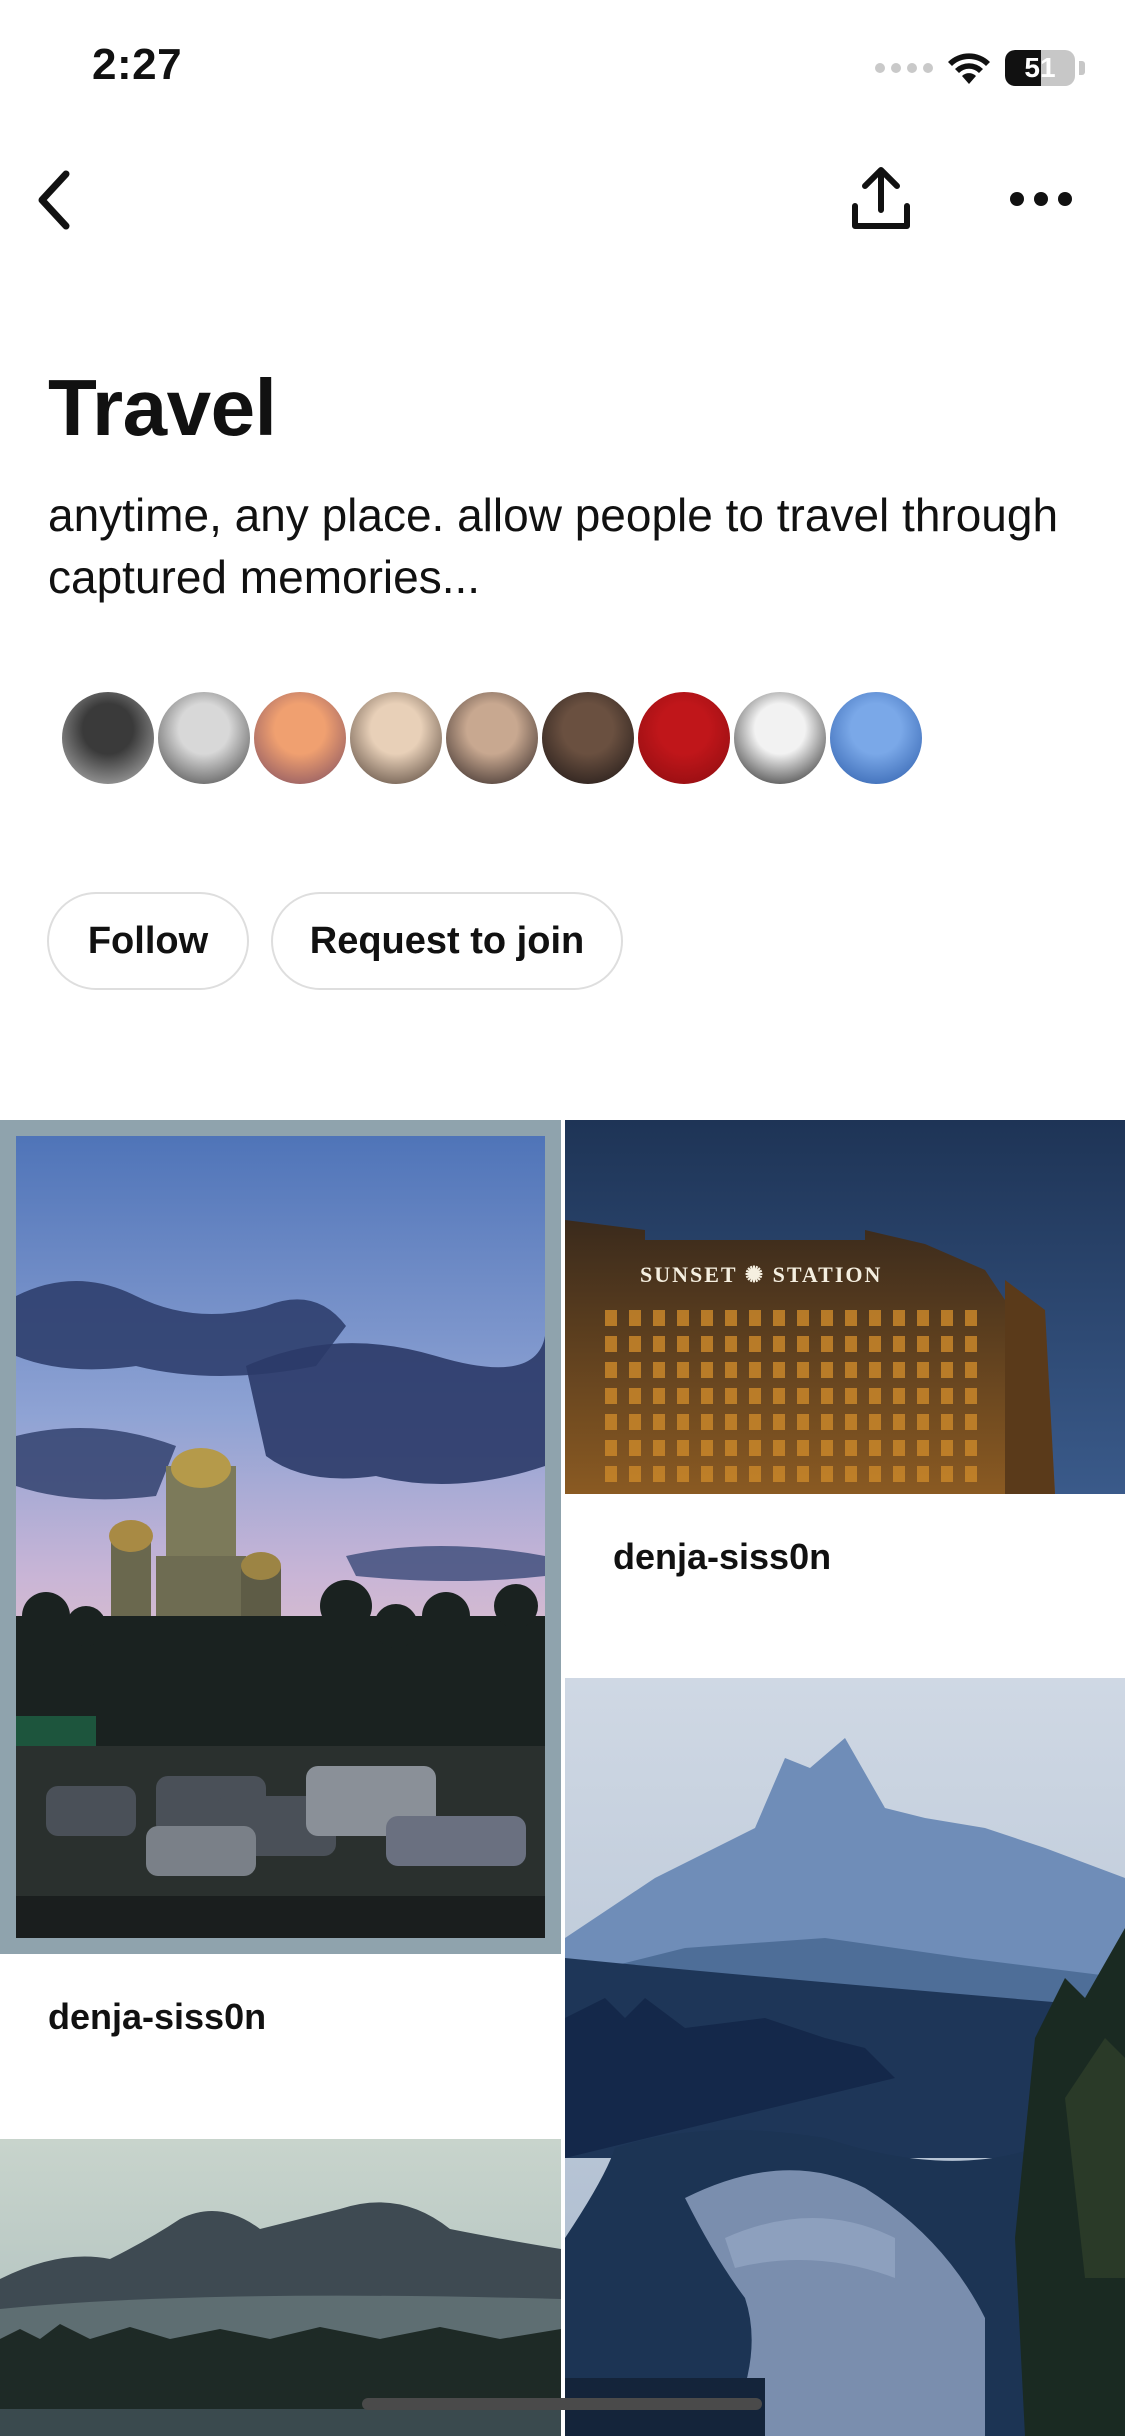 Image resolution: width=1125 pixels, height=2436 pixels. What do you see at coordinates (157, 2017) in the screenshot?
I see `pin-username-1: denja-siss0n` at bounding box center [157, 2017].